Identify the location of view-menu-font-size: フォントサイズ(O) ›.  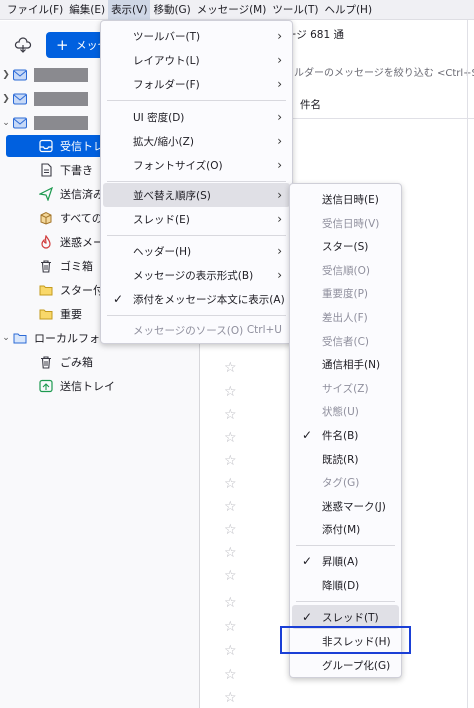
(196, 165).